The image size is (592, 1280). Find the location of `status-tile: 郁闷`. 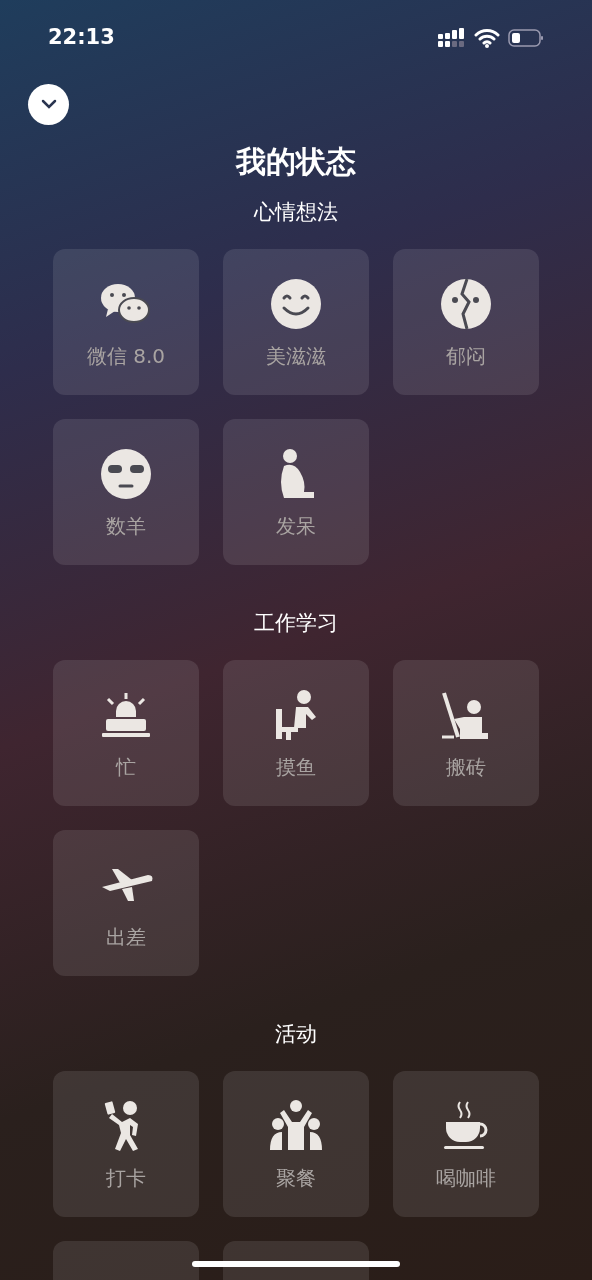

status-tile: 郁闷 is located at coordinates (466, 322).